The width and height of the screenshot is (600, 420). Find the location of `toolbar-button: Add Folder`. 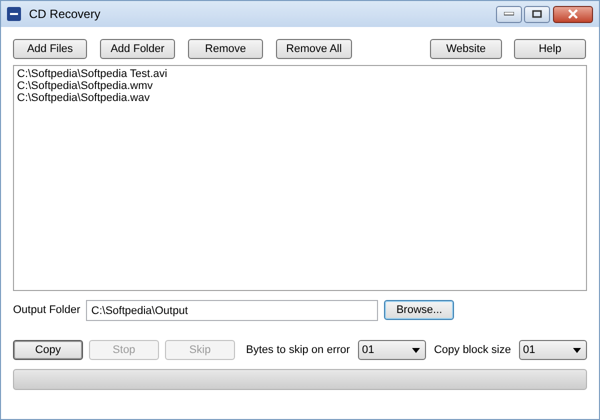

toolbar-button: Add Folder is located at coordinates (137, 49).